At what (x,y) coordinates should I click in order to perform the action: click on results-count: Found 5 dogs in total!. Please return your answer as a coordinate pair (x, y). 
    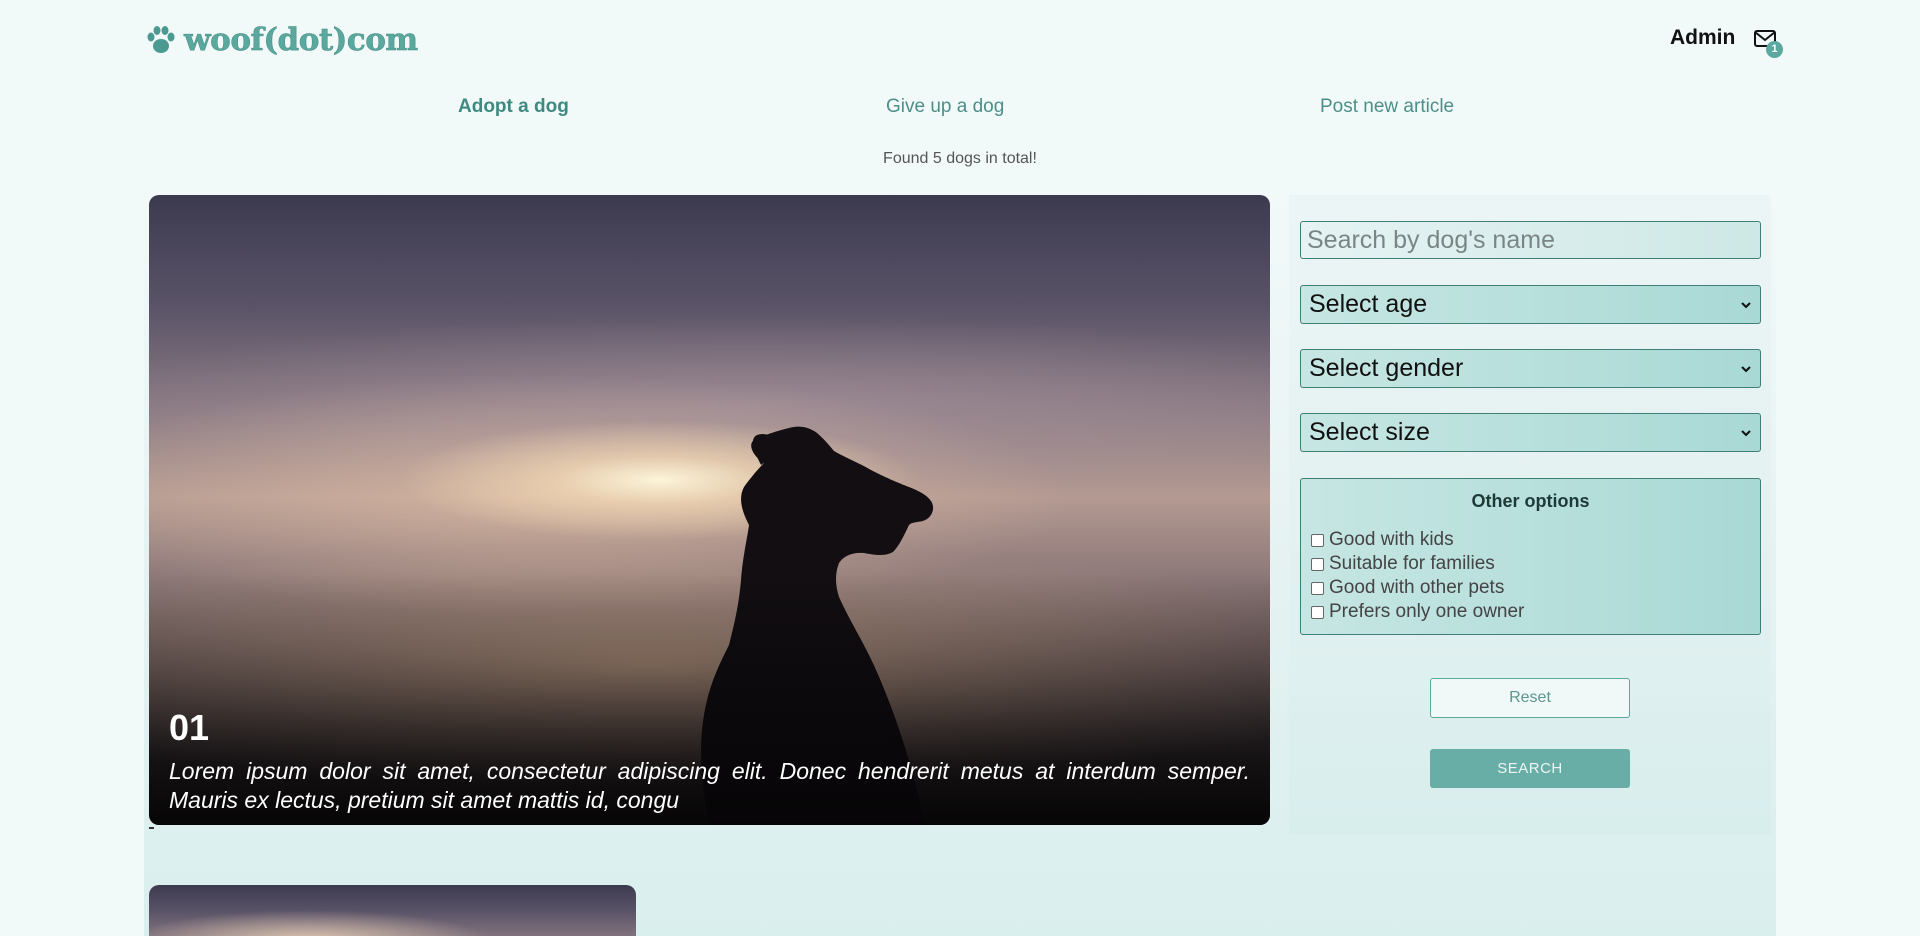
    Looking at the image, I should click on (960, 158).